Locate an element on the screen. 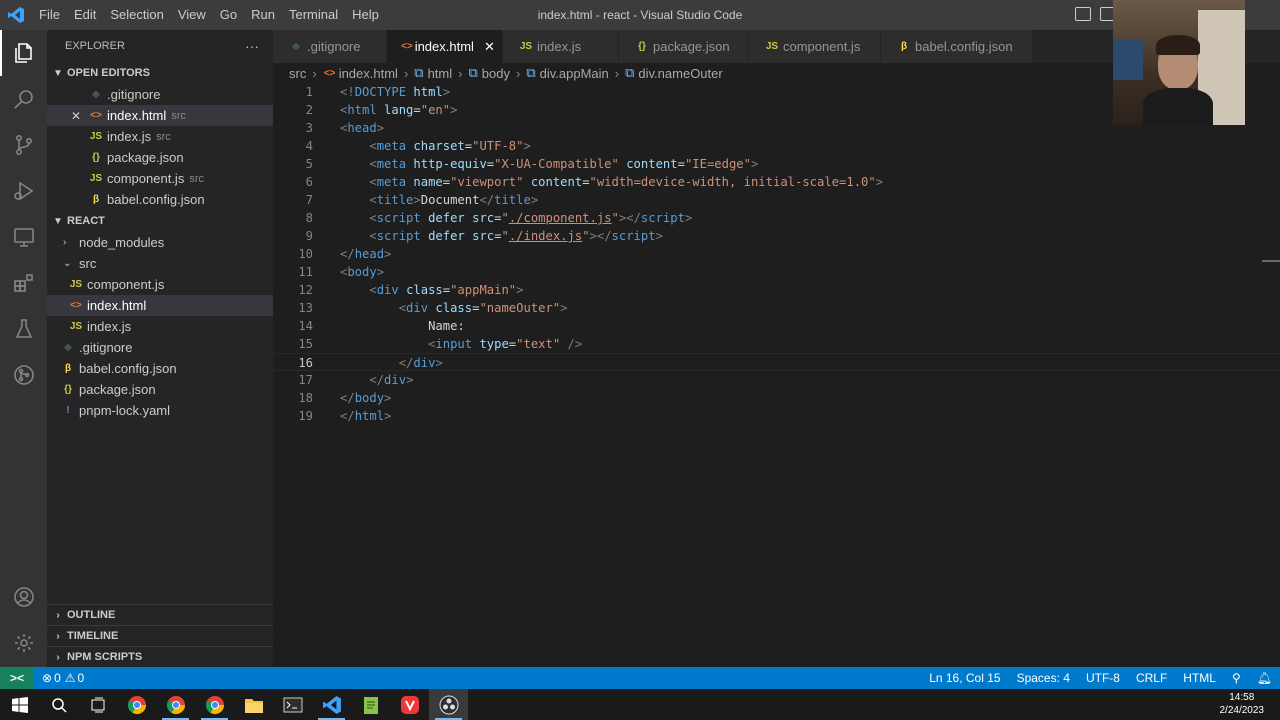 Image resolution: width=1280 pixels, height=720 pixels. open-editor-name: .gitignore is located at coordinates (134, 94).